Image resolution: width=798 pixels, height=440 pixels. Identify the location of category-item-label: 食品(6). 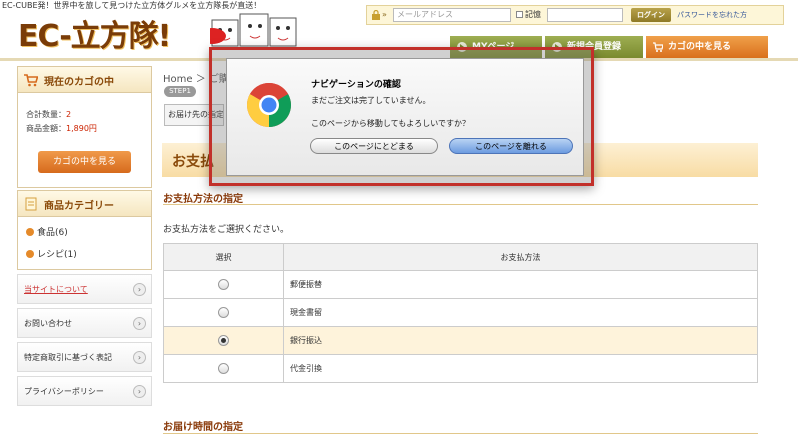
(52, 233).